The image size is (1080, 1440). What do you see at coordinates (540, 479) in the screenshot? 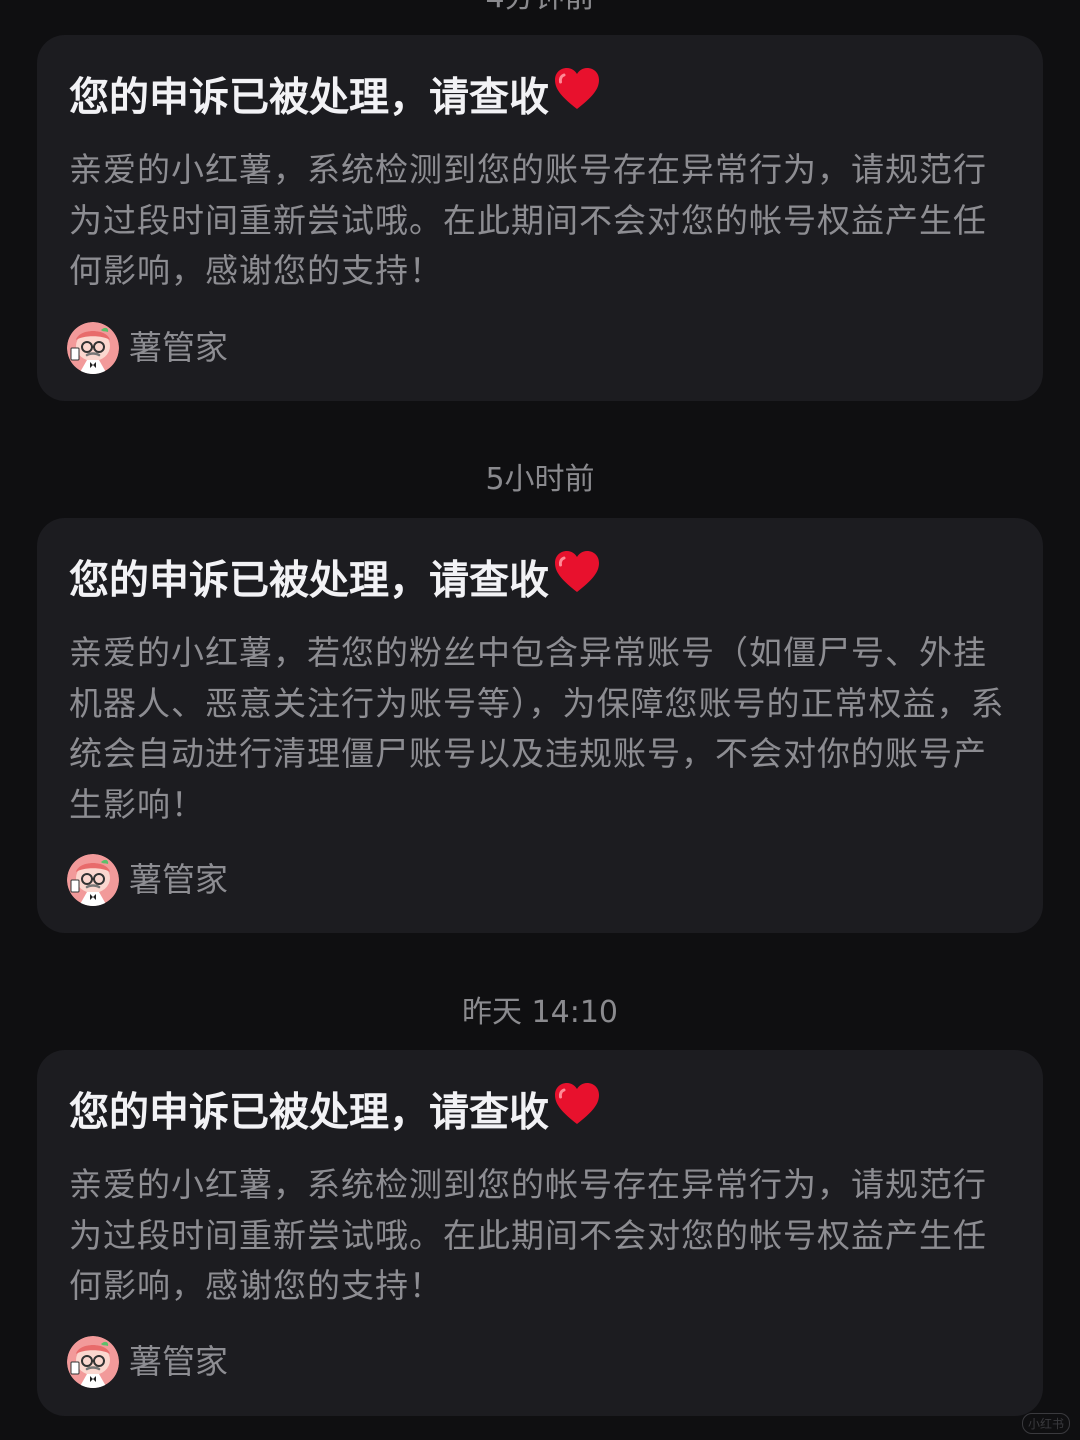
I see `timestamp: 5小时前` at bounding box center [540, 479].